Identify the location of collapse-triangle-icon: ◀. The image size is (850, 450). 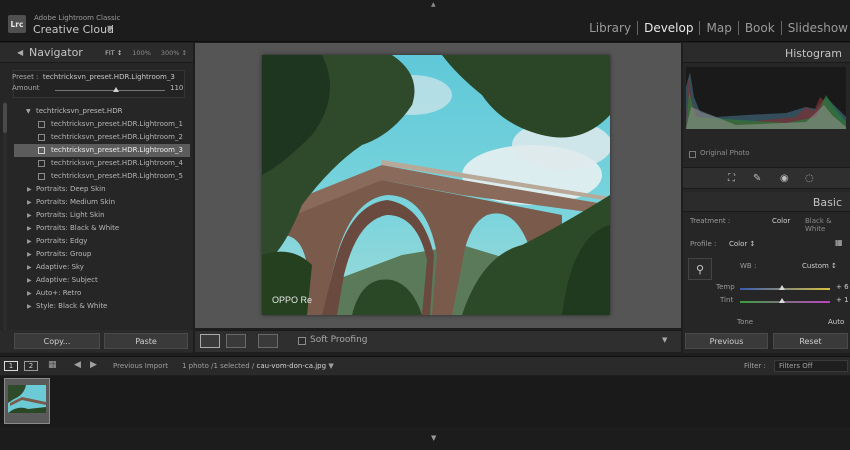
(20, 52).